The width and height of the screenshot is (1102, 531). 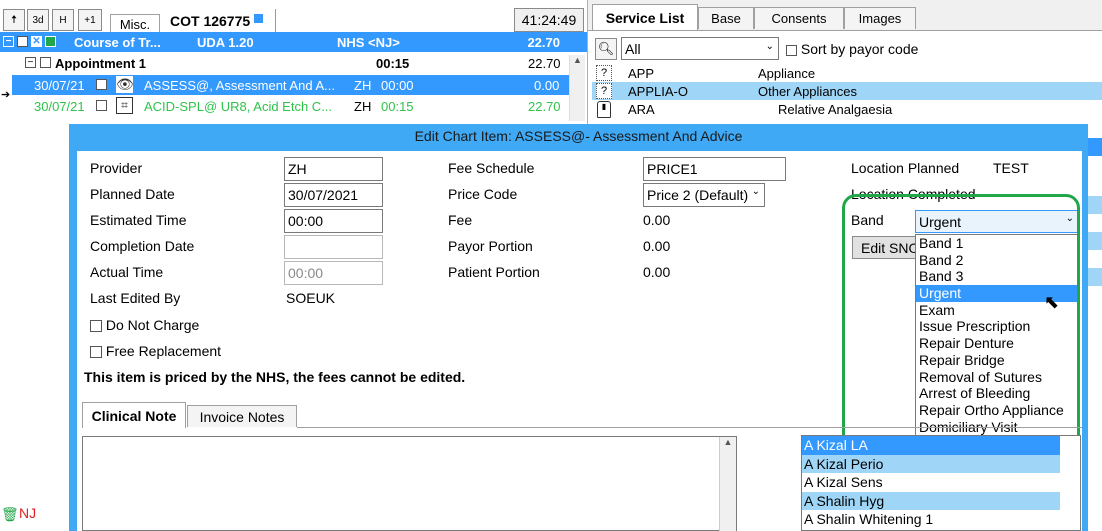 What do you see at coordinates (22, 41) in the screenshot?
I see `course-checkbox-a` at bounding box center [22, 41].